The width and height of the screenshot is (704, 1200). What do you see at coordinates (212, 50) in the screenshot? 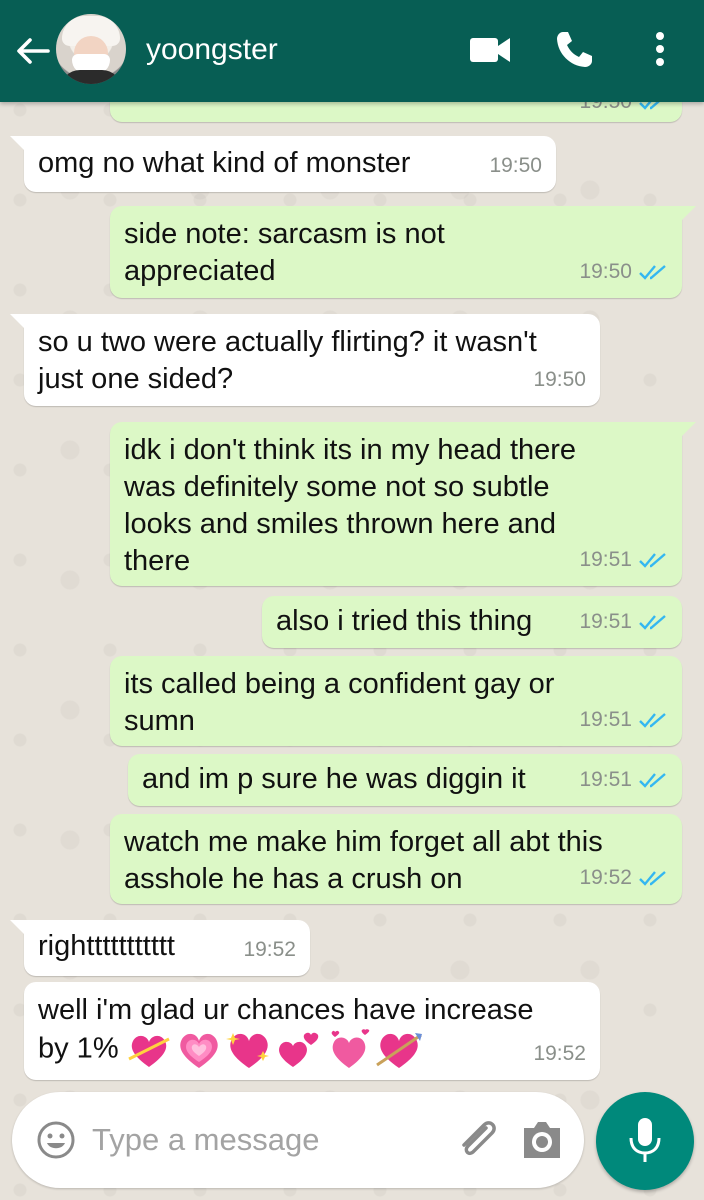
I see `contact-name: yoongster` at bounding box center [212, 50].